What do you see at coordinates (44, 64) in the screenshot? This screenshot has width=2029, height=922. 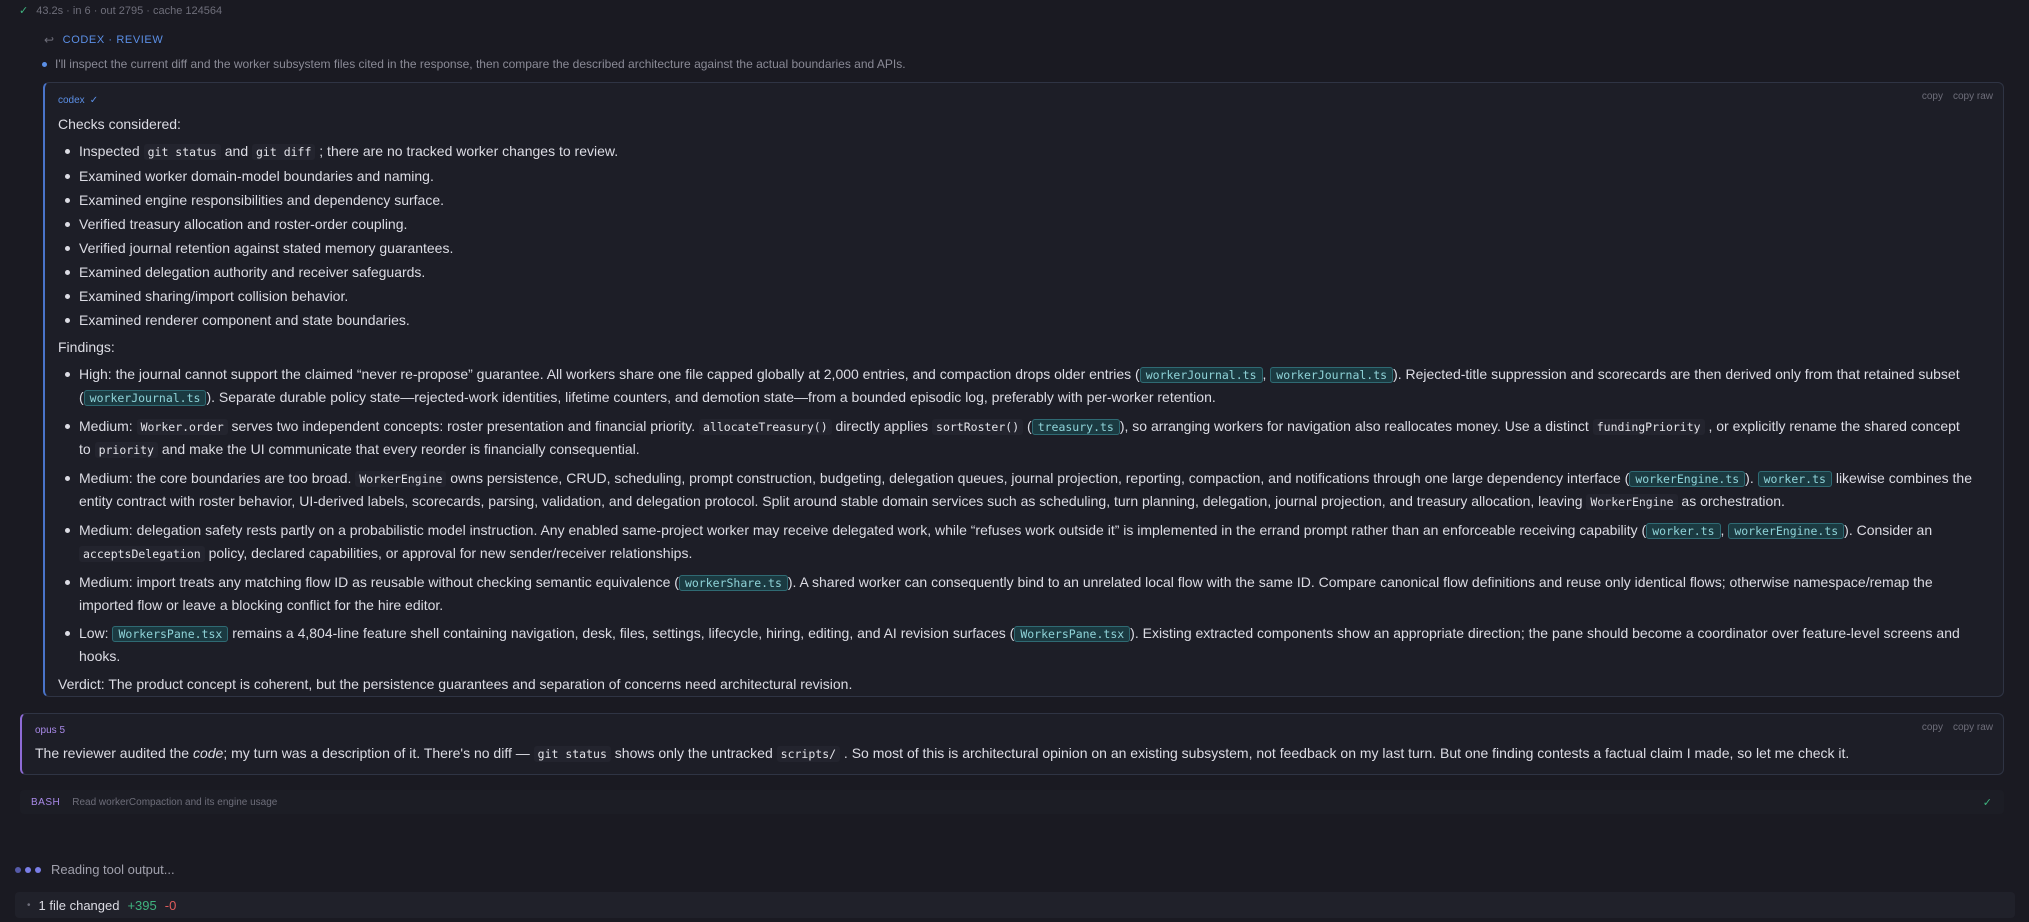 I see `bullet-dot-icon` at bounding box center [44, 64].